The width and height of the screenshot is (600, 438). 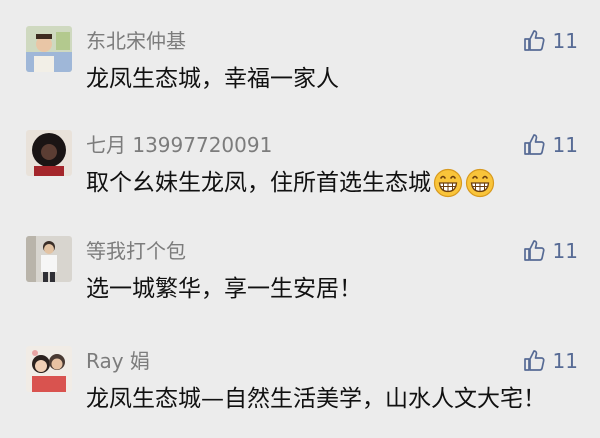 I want to click on nickname: 七月 13997720091, so click(x=179, y=145).